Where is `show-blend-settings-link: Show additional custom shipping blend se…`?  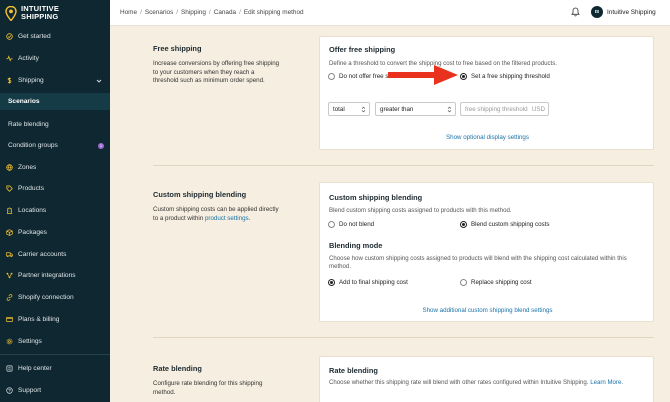
show-blend-settings-link: Show additional custom shipping blend se… is located at coordinates (487, 310).